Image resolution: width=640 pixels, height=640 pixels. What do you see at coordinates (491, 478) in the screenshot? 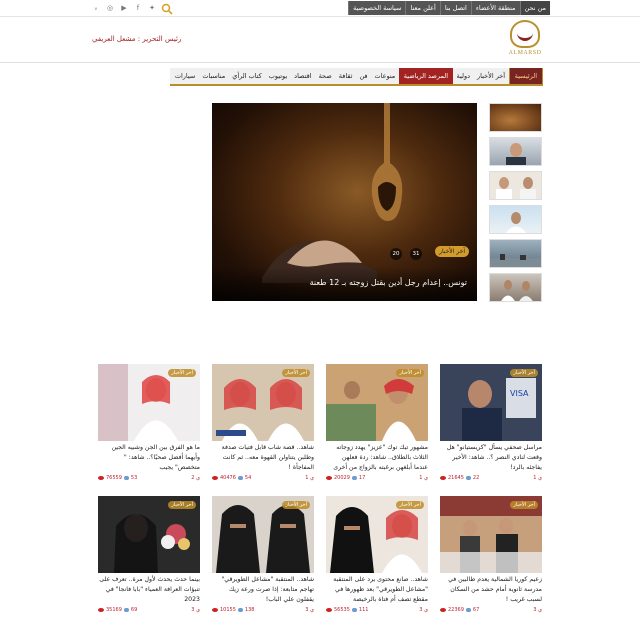
I see `news-card-meta: 21645 22 1 ي` at bounding box center [491, 478].